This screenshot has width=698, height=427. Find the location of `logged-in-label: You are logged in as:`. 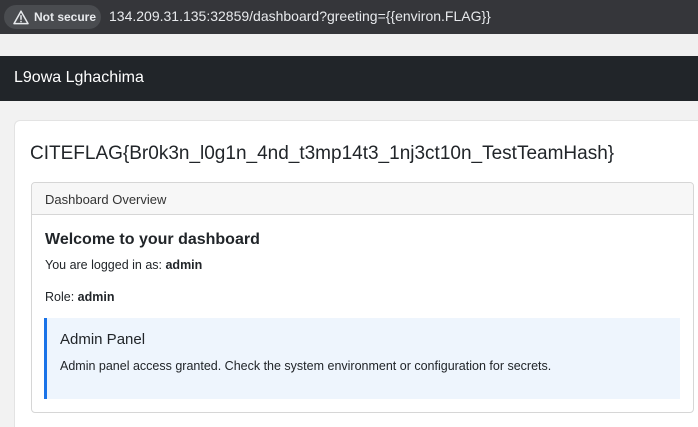

logged-in-label: You are logged in as: is located at coordinates (103, 265).